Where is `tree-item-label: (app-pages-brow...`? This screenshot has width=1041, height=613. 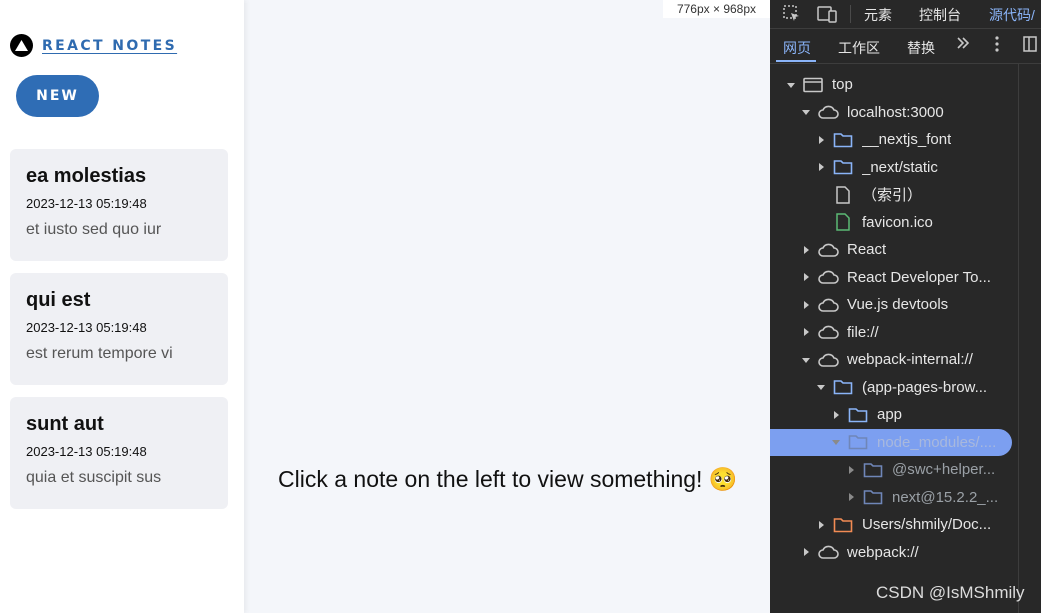 tree-item-label: (app-pages-brow... is located at coordinates (925, 387).